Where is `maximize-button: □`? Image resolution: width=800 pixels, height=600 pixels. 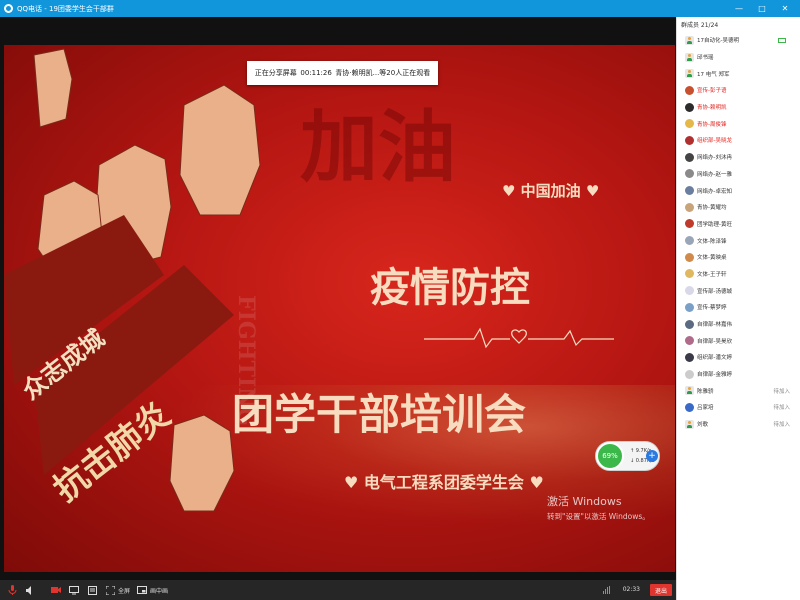
maximize-button: □ is located at coordinates (762, 8).